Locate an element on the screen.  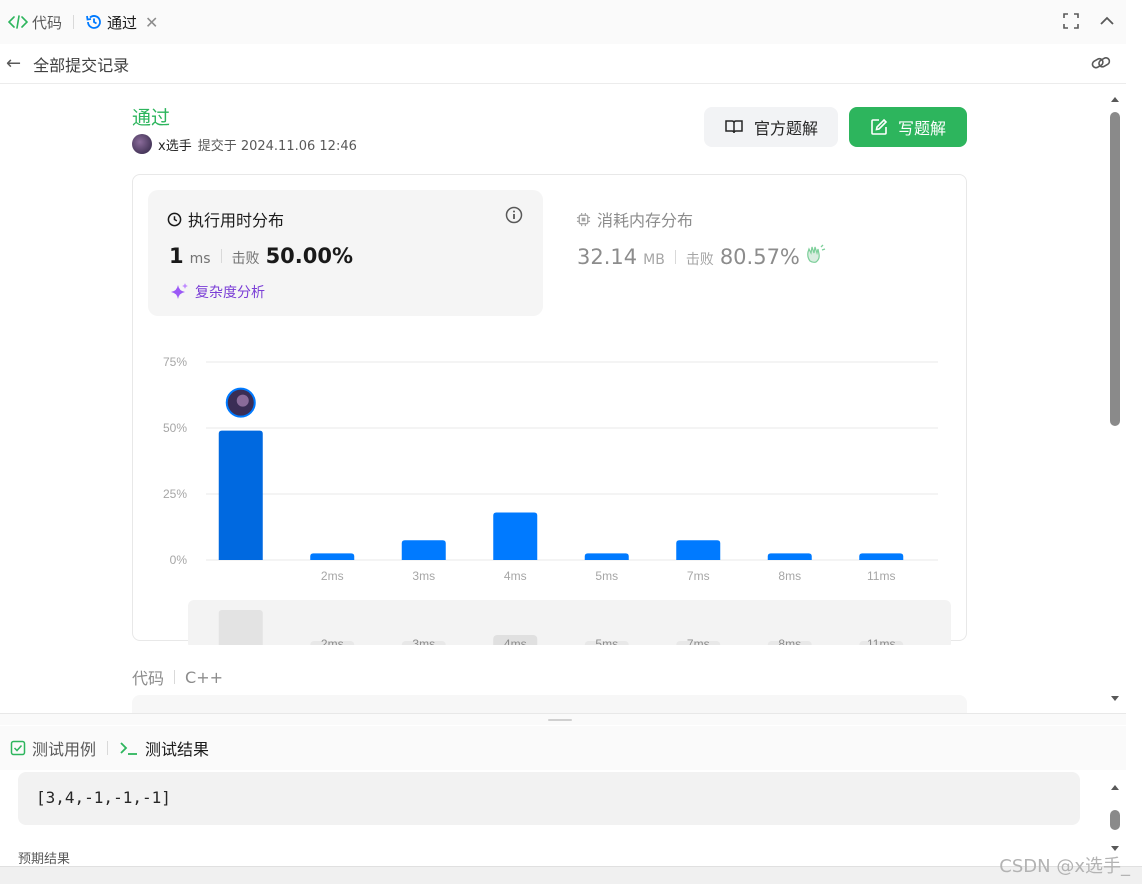
submission-meta: x选手 提交于 2024.11.06 12:46 is located at coordinates (244, 144).